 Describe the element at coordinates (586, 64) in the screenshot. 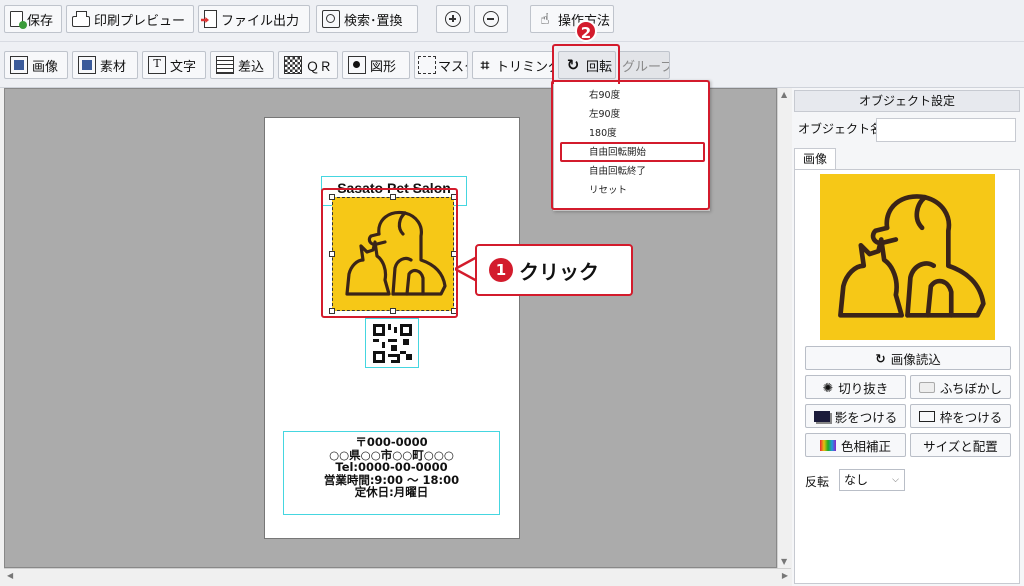

I see `rotate-highlight-box` at that location.